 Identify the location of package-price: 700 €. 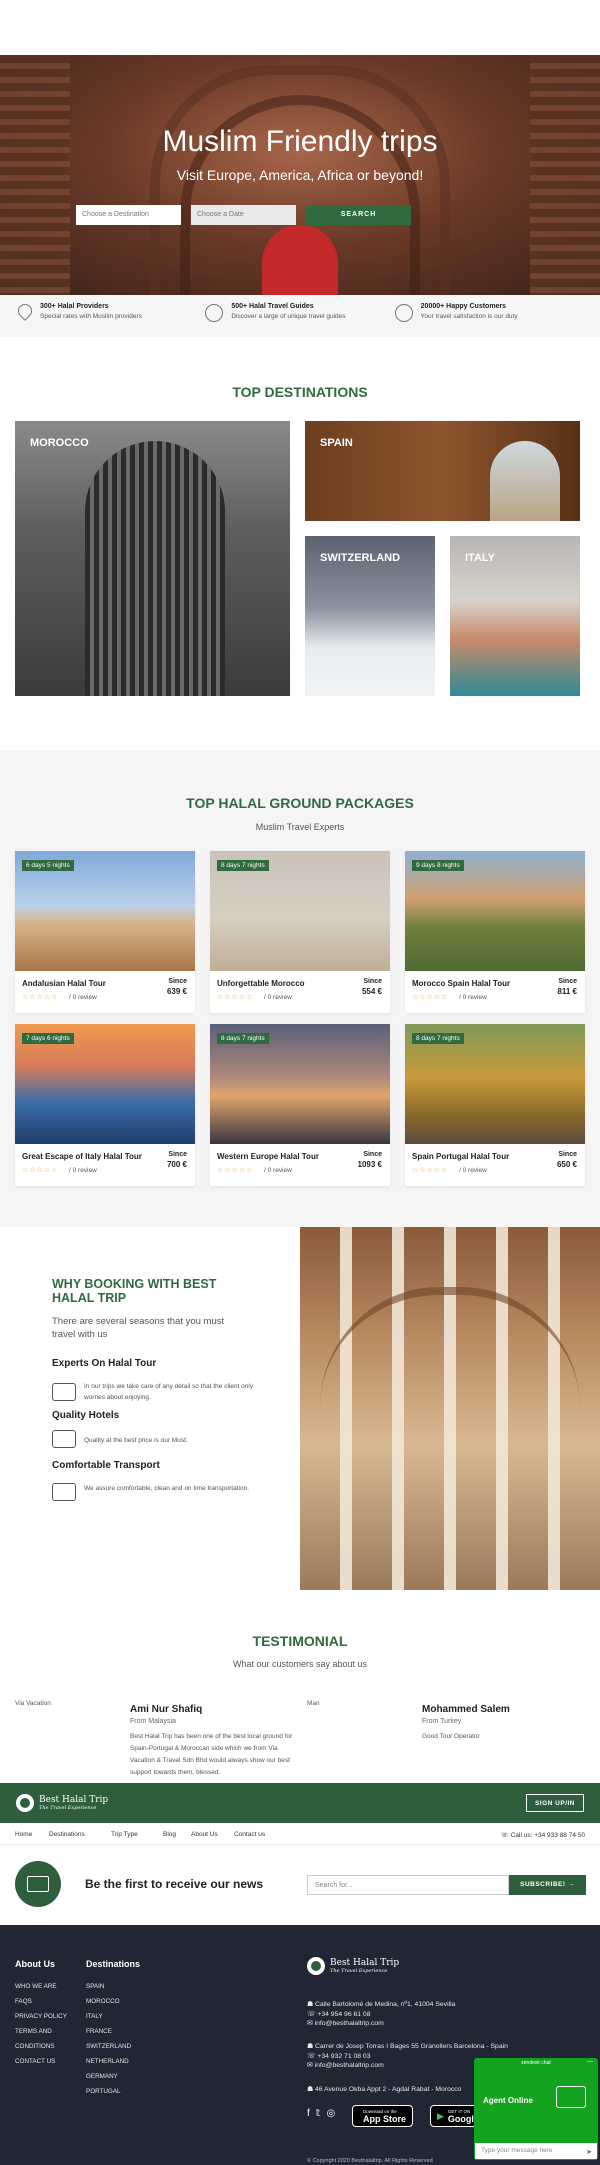
(176, 1164).